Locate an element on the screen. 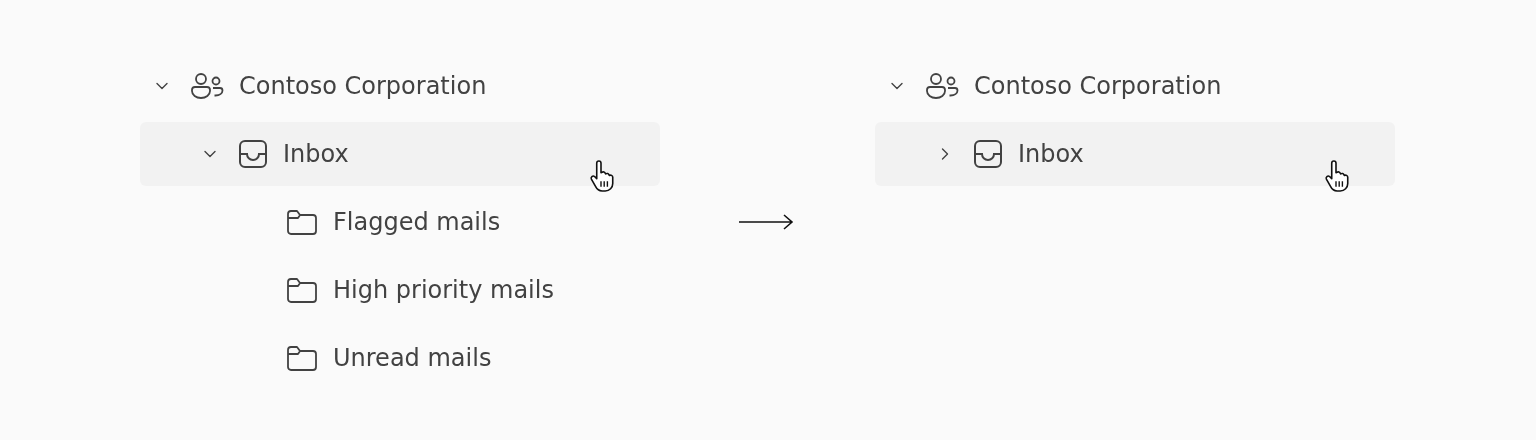 This screenshot has height=440, width=1536. arrow-icon is located at coordinates (766, 222).